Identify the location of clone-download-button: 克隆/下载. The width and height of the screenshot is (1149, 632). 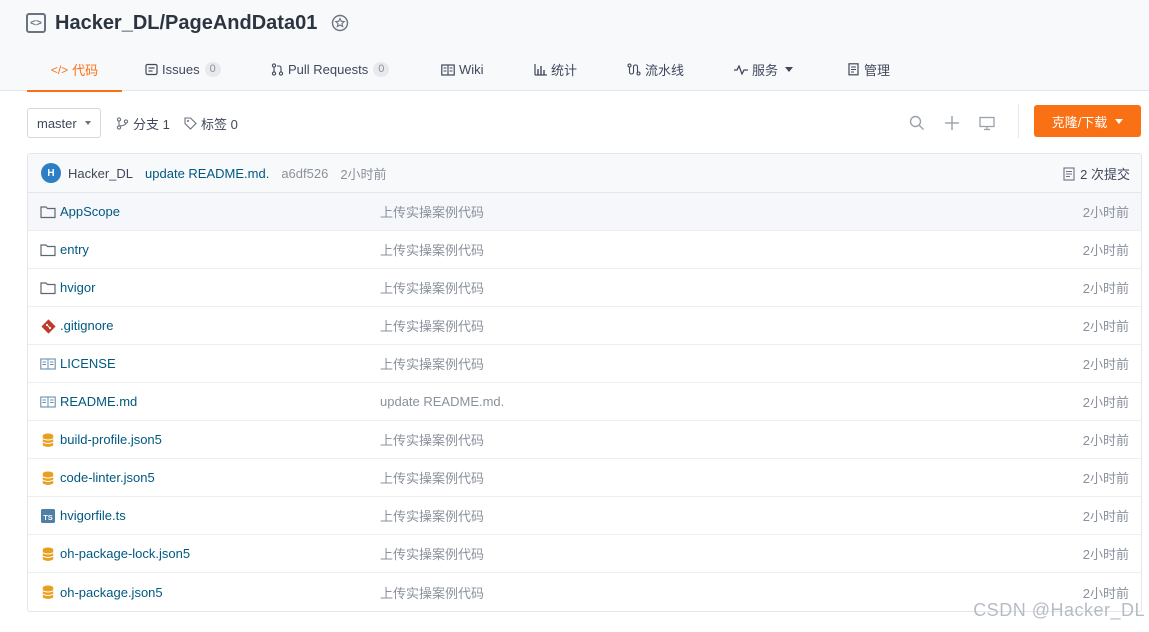
(1087, 121).